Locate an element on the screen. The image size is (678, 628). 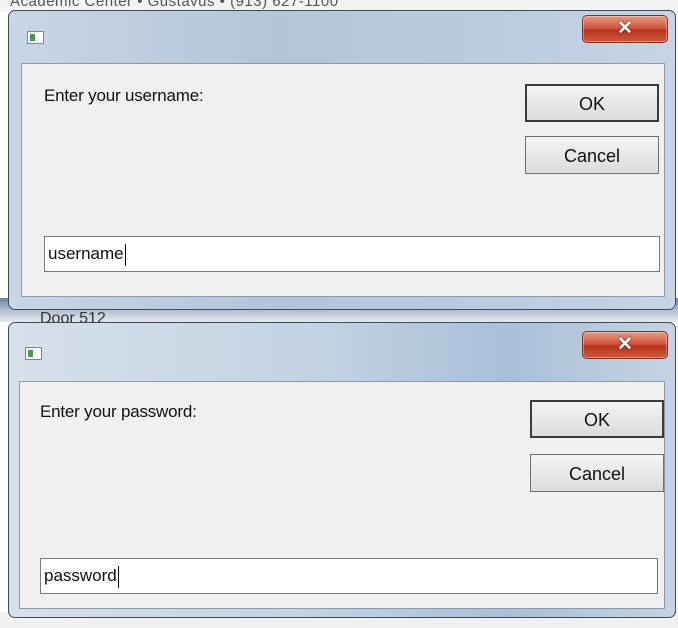
password-input: password is located at coordinates (349, 576).